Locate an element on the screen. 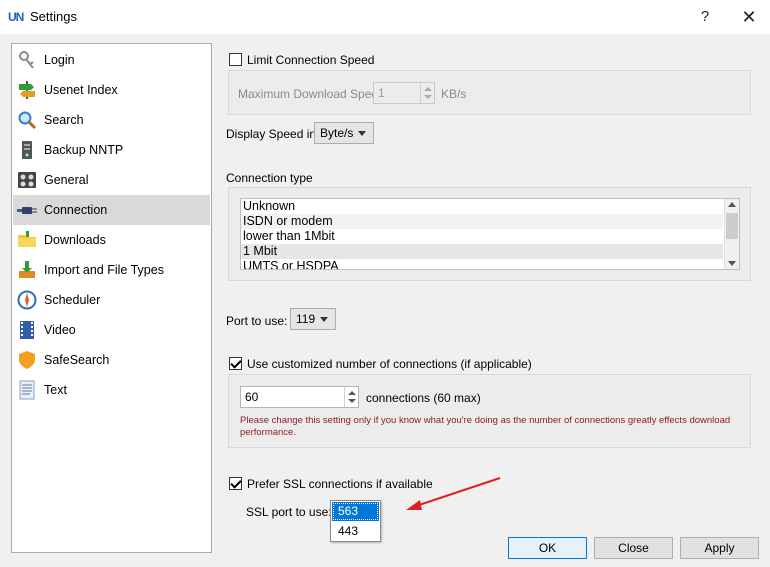  ssl-port-option-563: 563 is located at coordinates (355, 511).